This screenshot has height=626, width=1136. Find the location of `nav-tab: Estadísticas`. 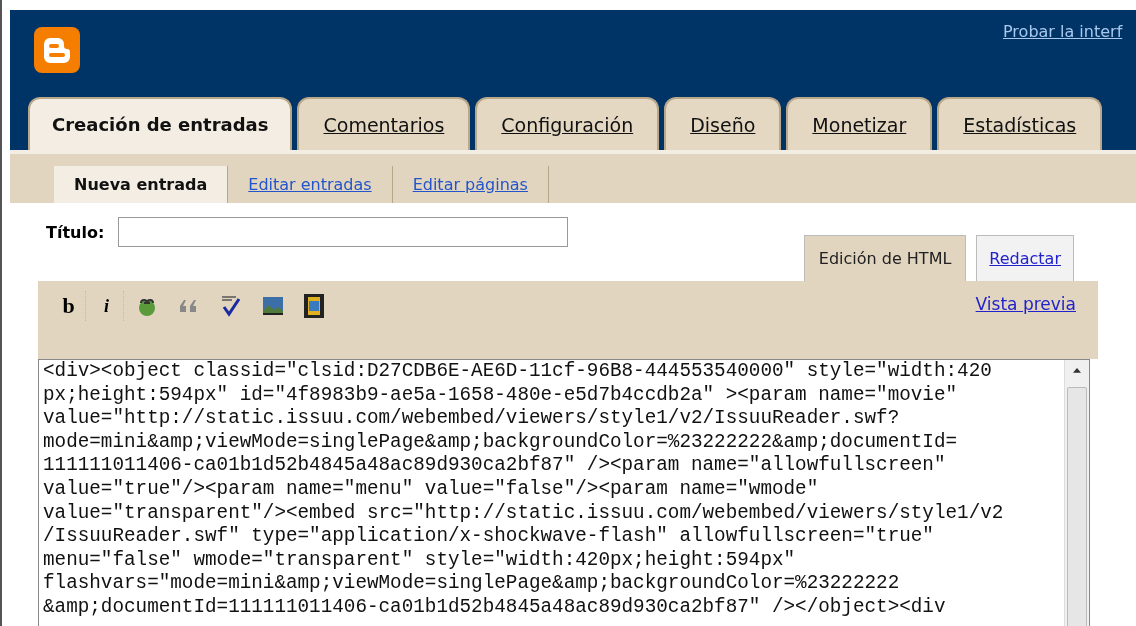

nav-tab: Estadísticas is located at coordinates (1020, 123).